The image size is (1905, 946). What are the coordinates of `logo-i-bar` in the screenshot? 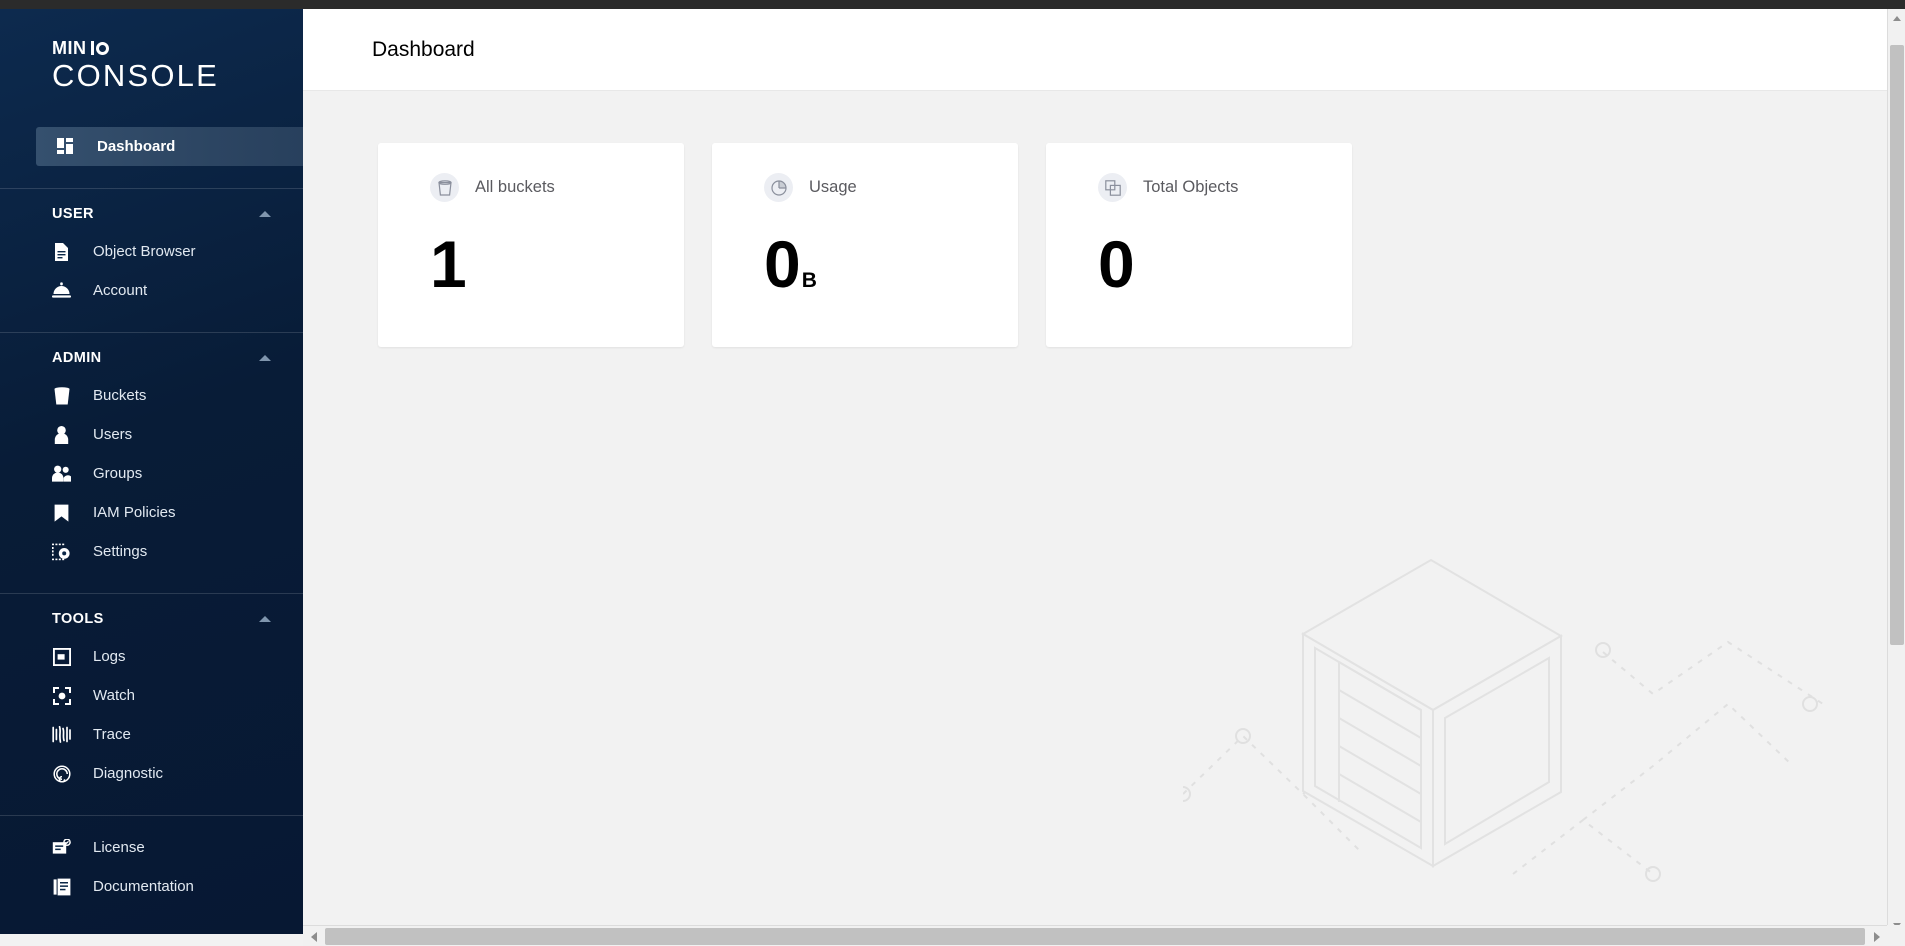 It's located at (92, 48).